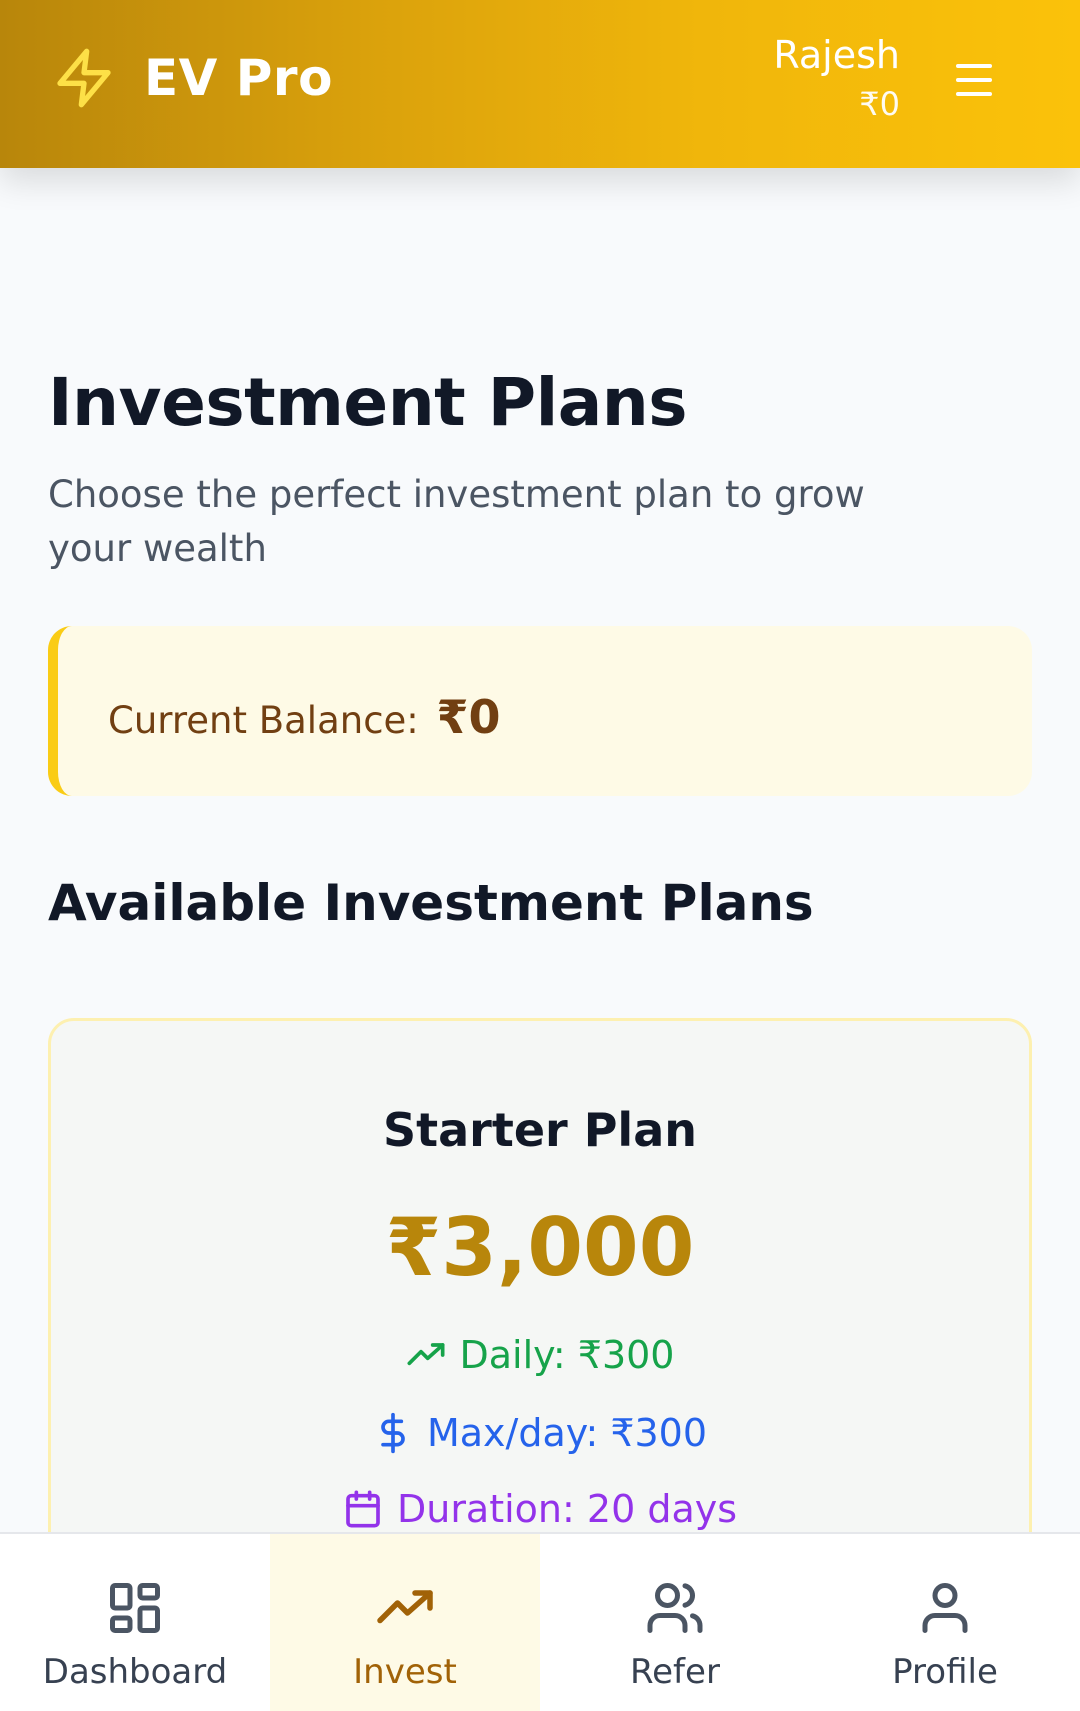 This screenshot has width=1080, height=1711. I want to click on hamburger-menu-icon, so click(976, 80).